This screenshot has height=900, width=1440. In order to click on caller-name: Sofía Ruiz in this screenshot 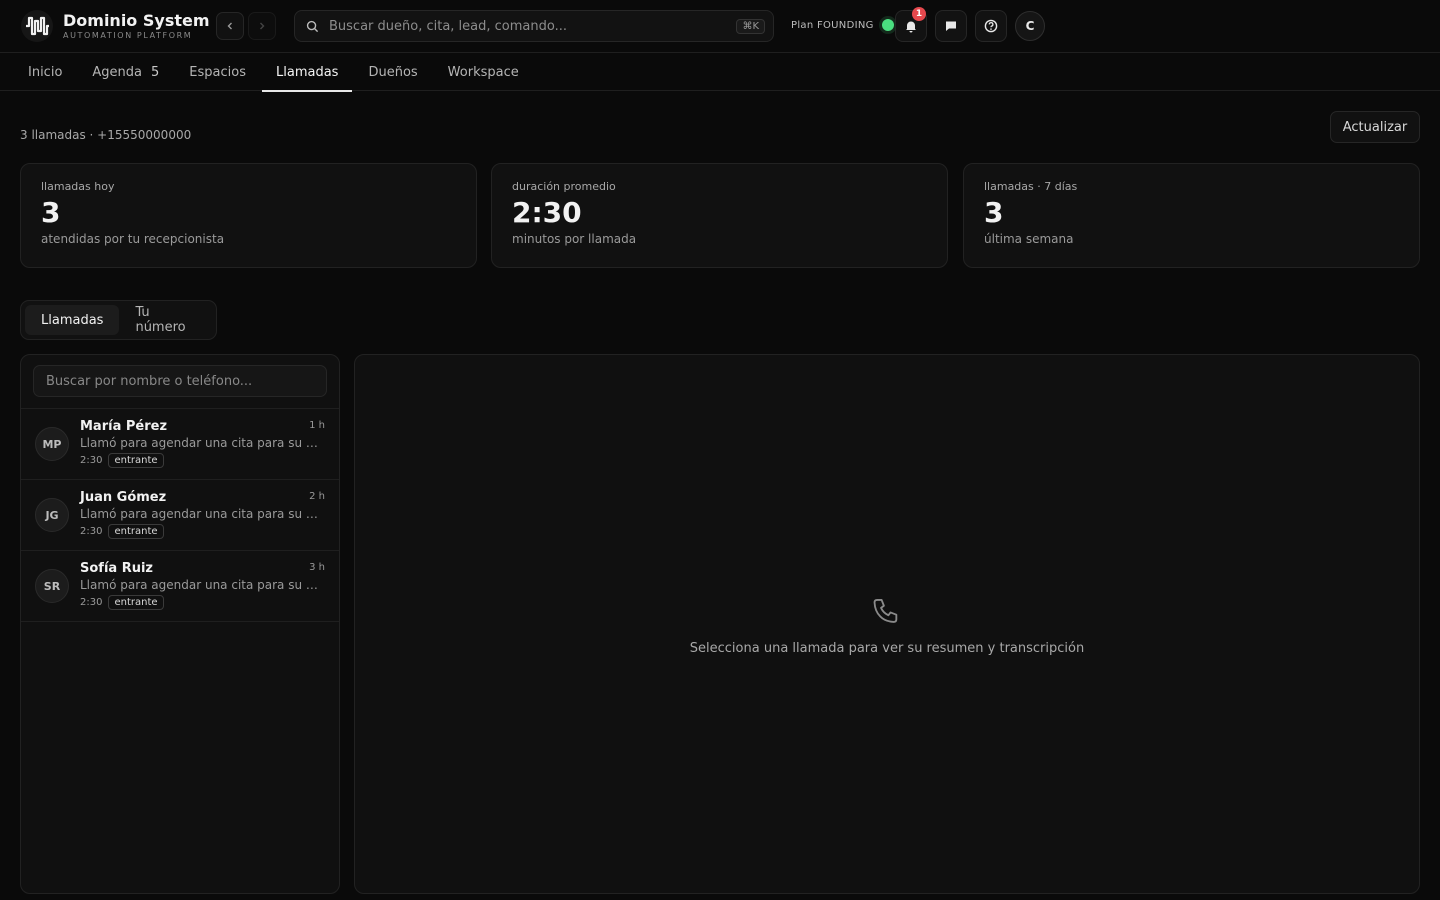, I will do `click(116, 568)`.